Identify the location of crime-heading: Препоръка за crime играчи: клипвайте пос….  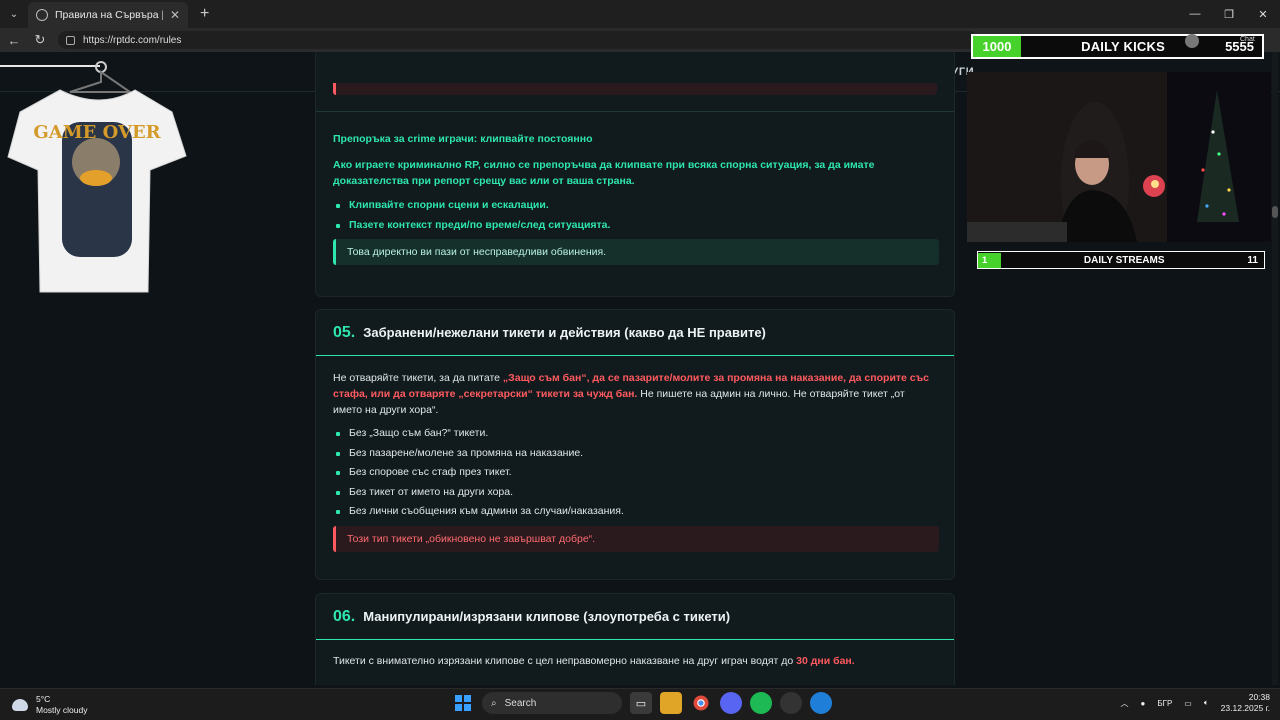
(463, 139).